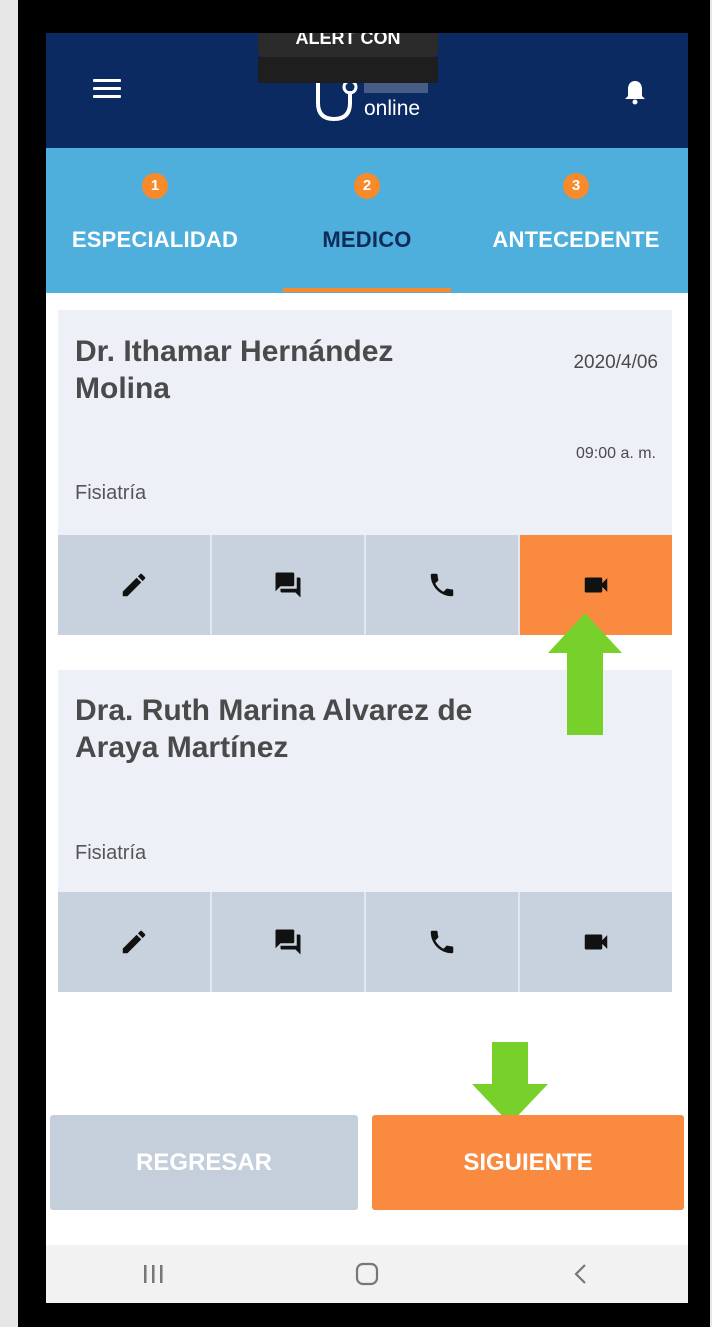  What do you see at coordinates (348, 45) in the screenshot?
I see `toast-message: ALERT CON` at bounding box center [348, 45].